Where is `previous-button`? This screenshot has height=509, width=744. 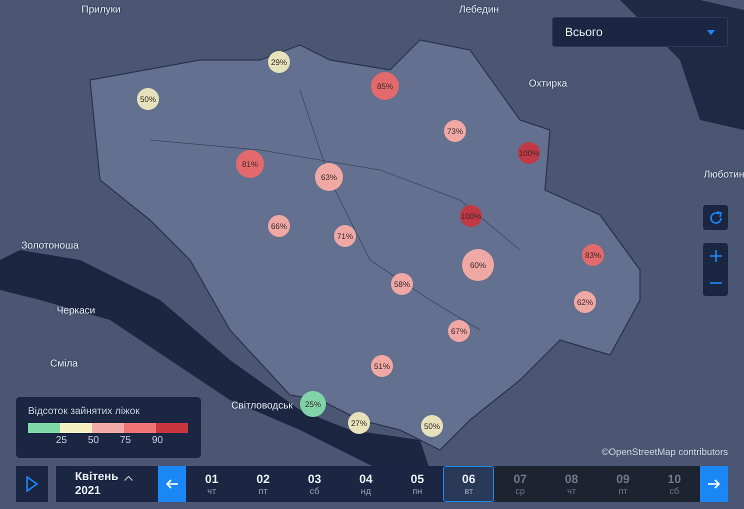
previous-button is located at coordinates (172, 484).